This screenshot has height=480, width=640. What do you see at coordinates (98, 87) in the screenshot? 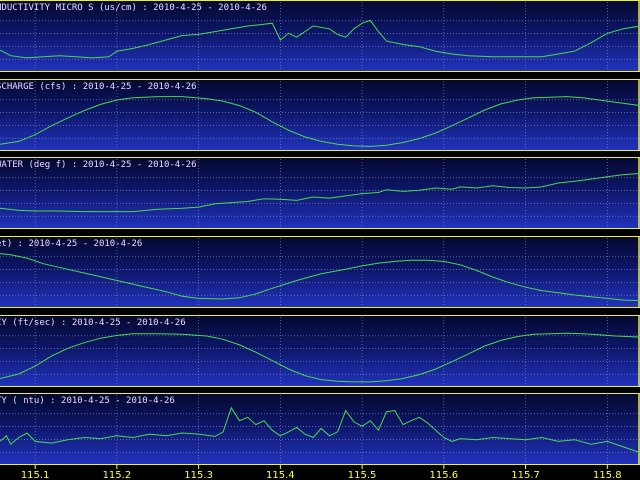
I see `panel-title: SCHARGE (cfs) : 2010-4-25 - 2010-4-26` at bounding box center [98, 87].